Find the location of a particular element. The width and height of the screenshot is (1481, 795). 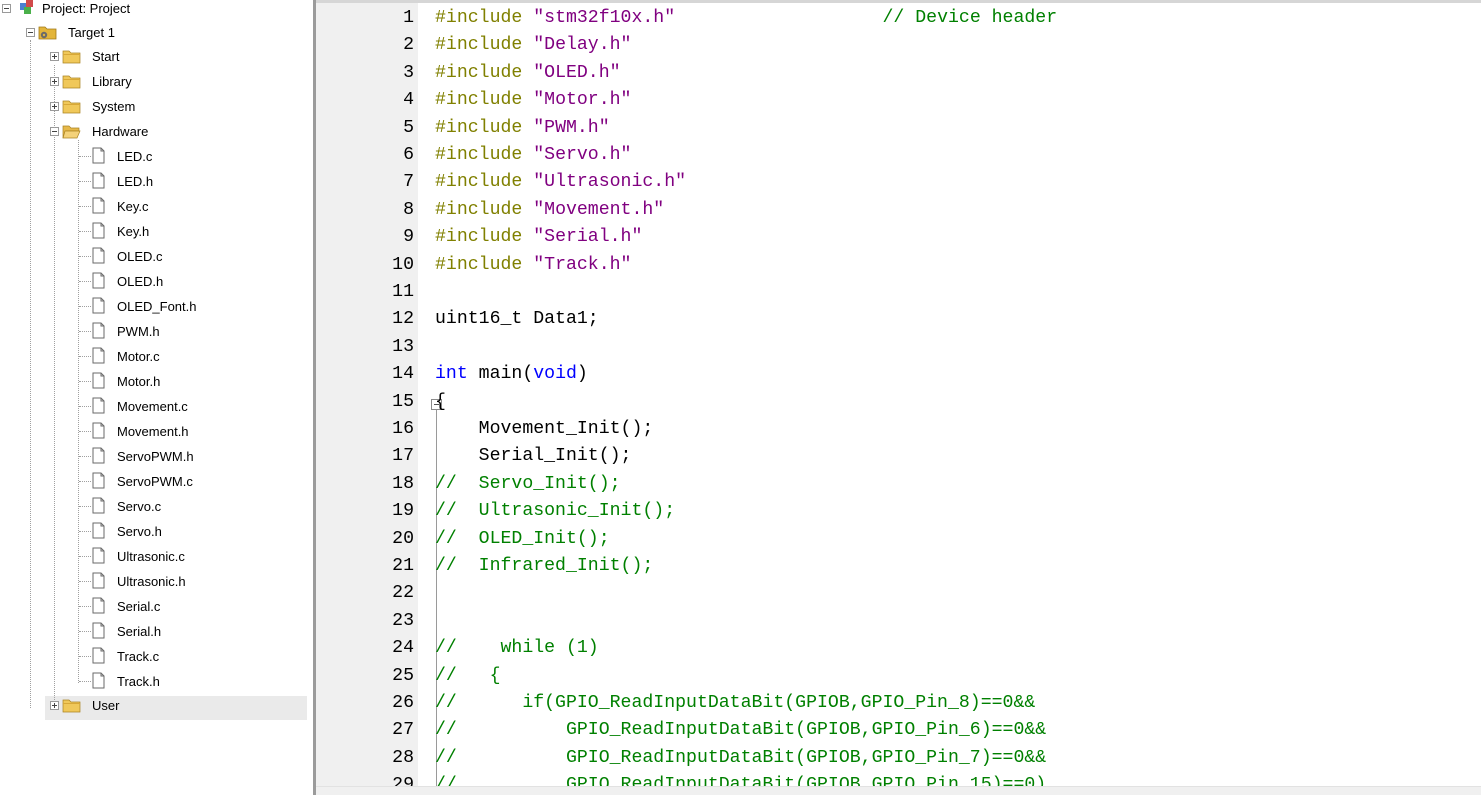

code-line: 6 #include "Servo.h" is located at coordinates (896, 155).